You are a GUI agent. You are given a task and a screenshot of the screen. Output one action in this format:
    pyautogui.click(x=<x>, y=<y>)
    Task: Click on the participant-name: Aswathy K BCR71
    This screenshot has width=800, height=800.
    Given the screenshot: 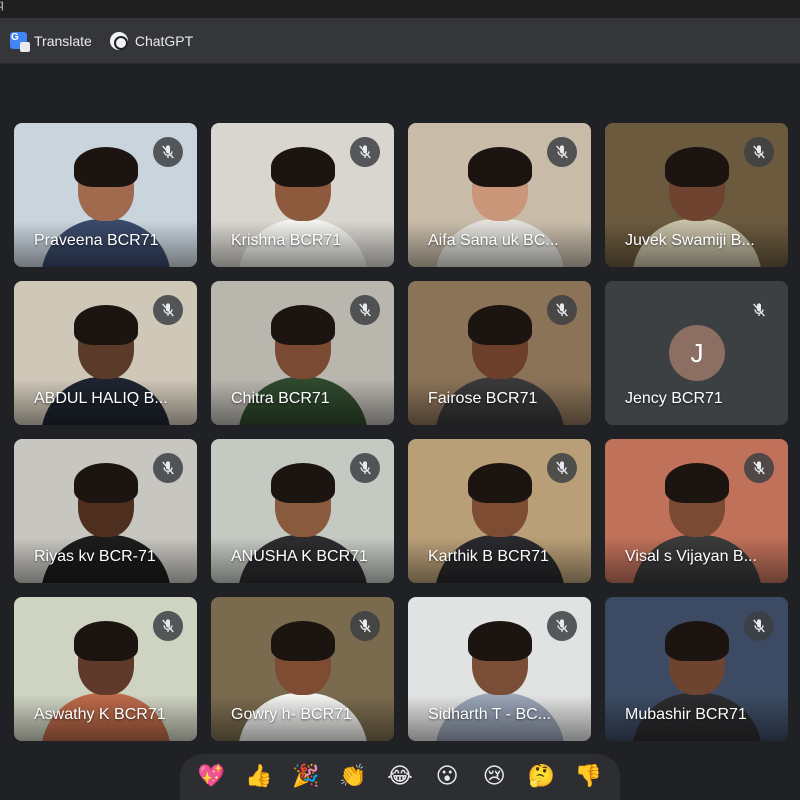 What is the action you would take?
    pyautogui.click(x=100, y=714)
    